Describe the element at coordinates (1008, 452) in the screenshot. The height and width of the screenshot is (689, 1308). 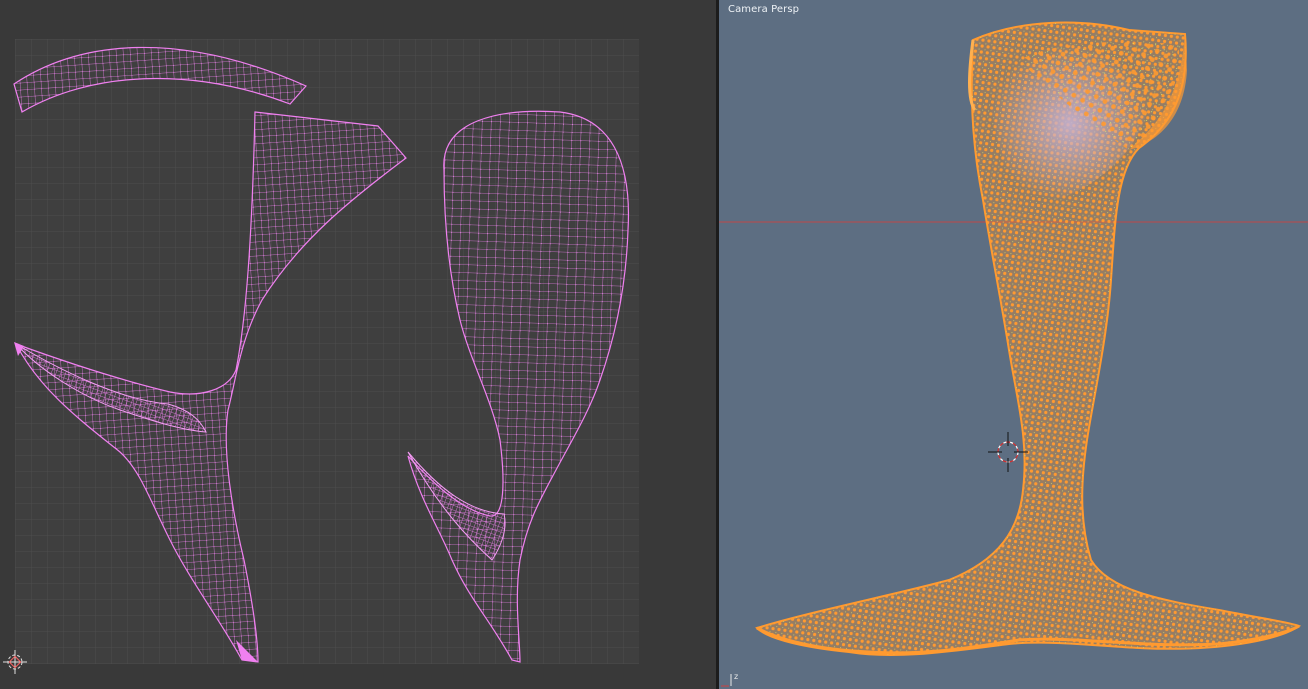
I see `3d-cursor` at that location.